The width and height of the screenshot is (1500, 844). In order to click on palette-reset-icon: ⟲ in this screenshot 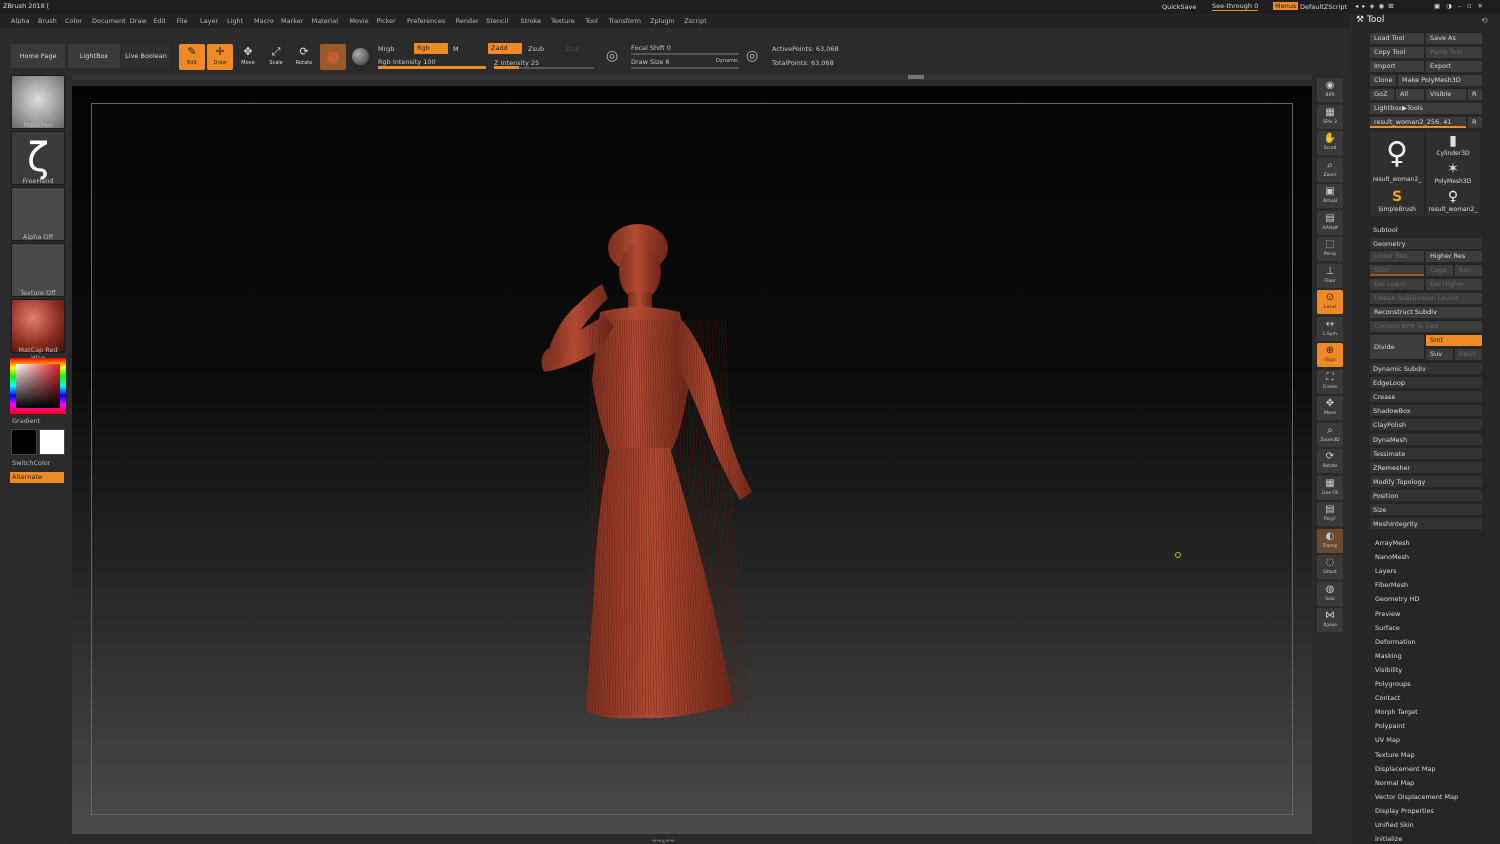, I will do `click(1484, 20)`.